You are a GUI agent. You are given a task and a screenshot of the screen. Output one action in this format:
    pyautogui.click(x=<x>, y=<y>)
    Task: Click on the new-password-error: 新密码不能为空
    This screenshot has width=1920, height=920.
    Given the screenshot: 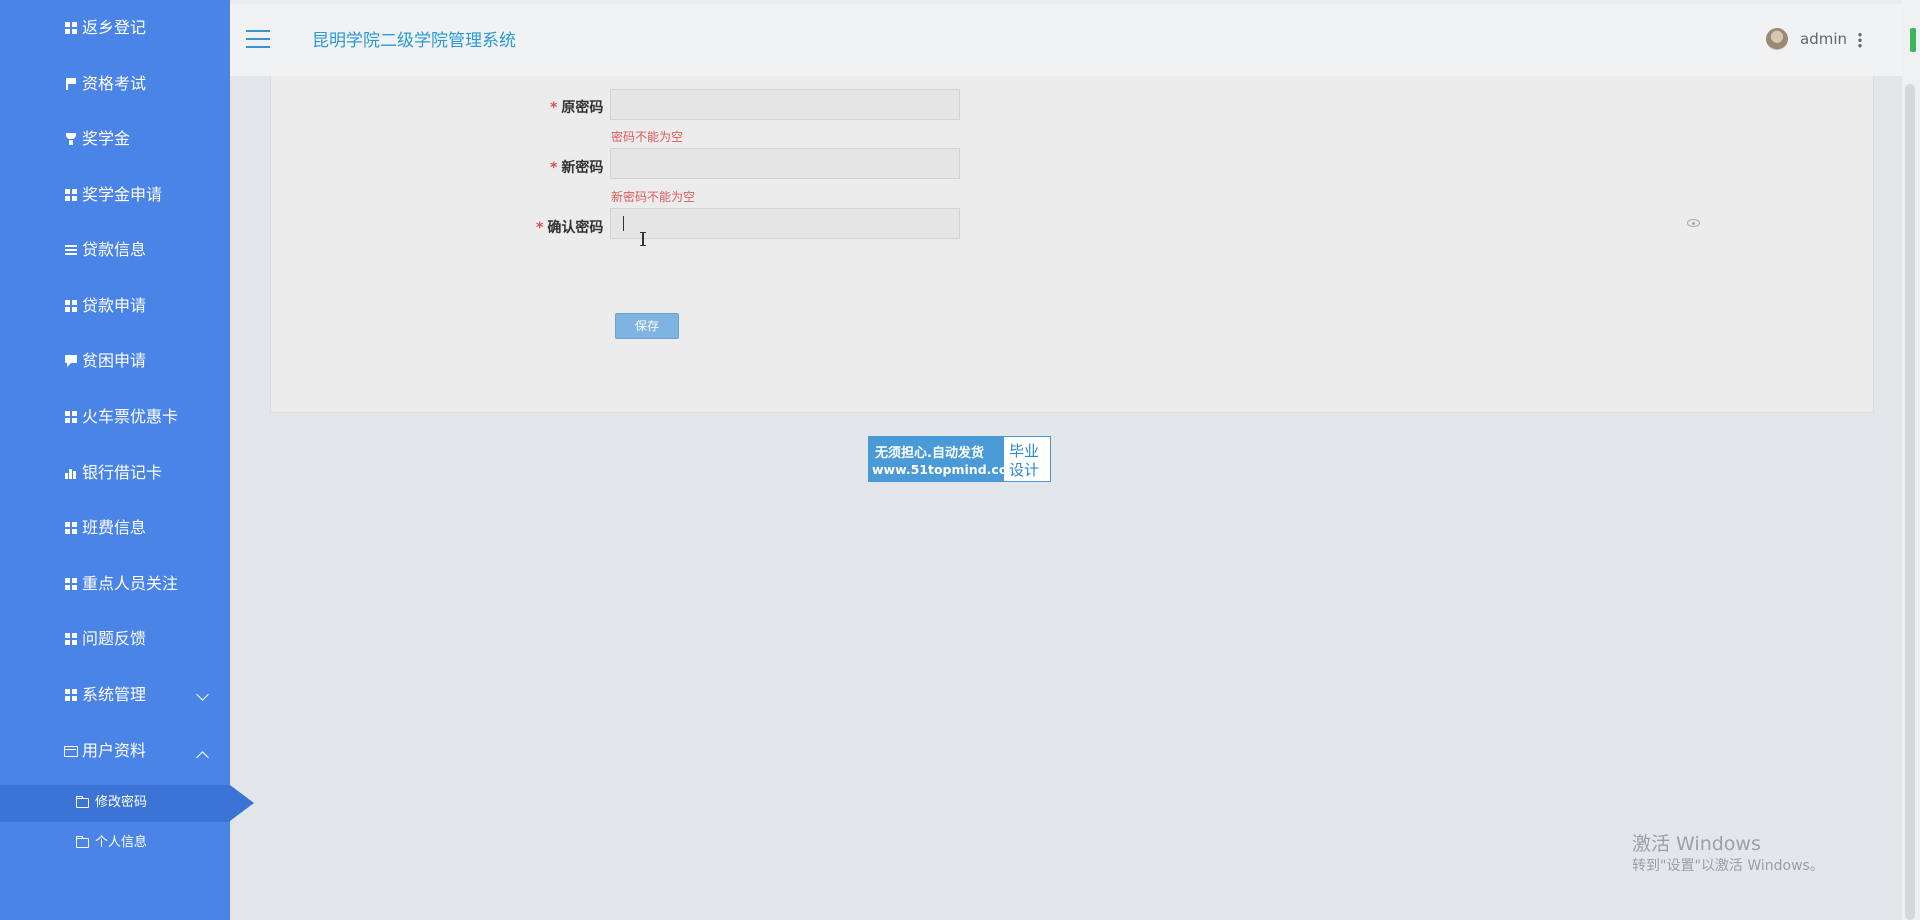 What is the action you would take?
    pyautogui.click(x=653, y=197)
    